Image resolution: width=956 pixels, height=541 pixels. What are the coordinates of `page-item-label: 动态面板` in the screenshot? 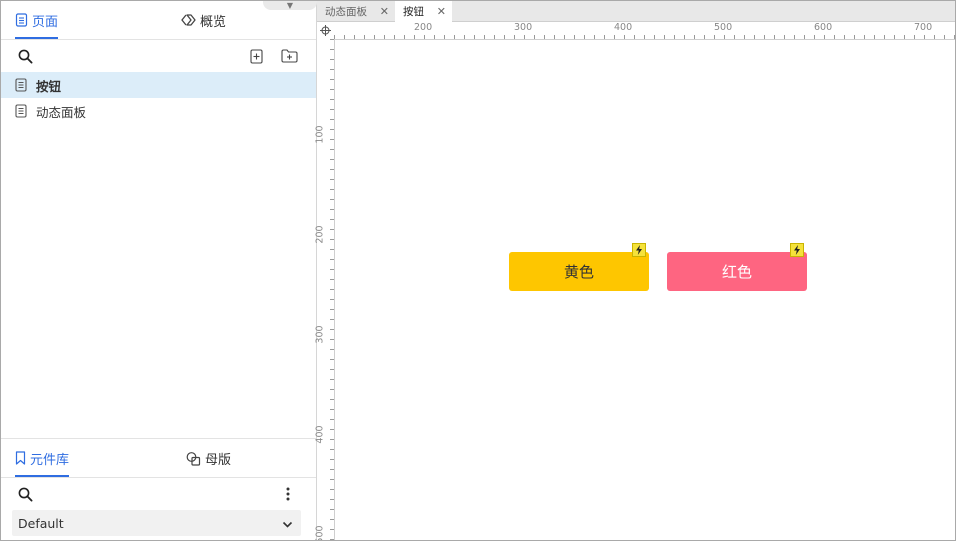 It's located at (61, 112).